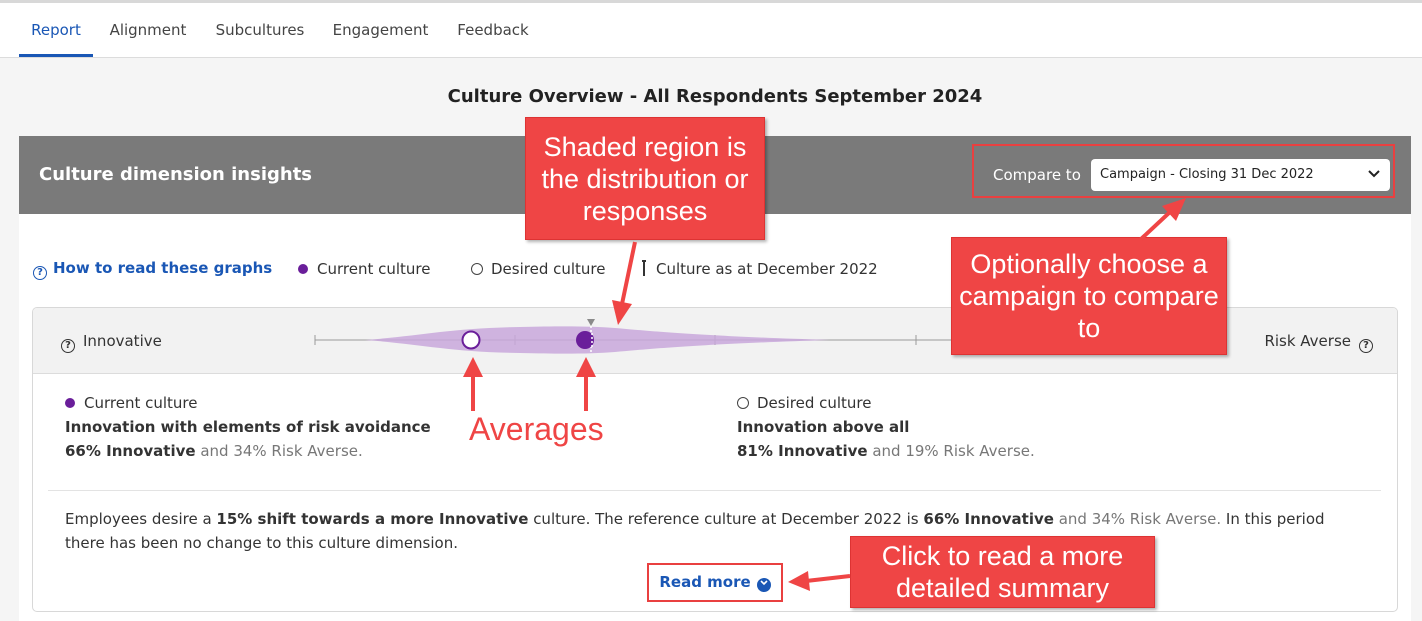 The width and height of the screenshot is (1422, 621). What do you see at coordinates (141, 403) in the screenshot?
I see `current-summary-heading: Current culture` at bounding box center [141, 403].